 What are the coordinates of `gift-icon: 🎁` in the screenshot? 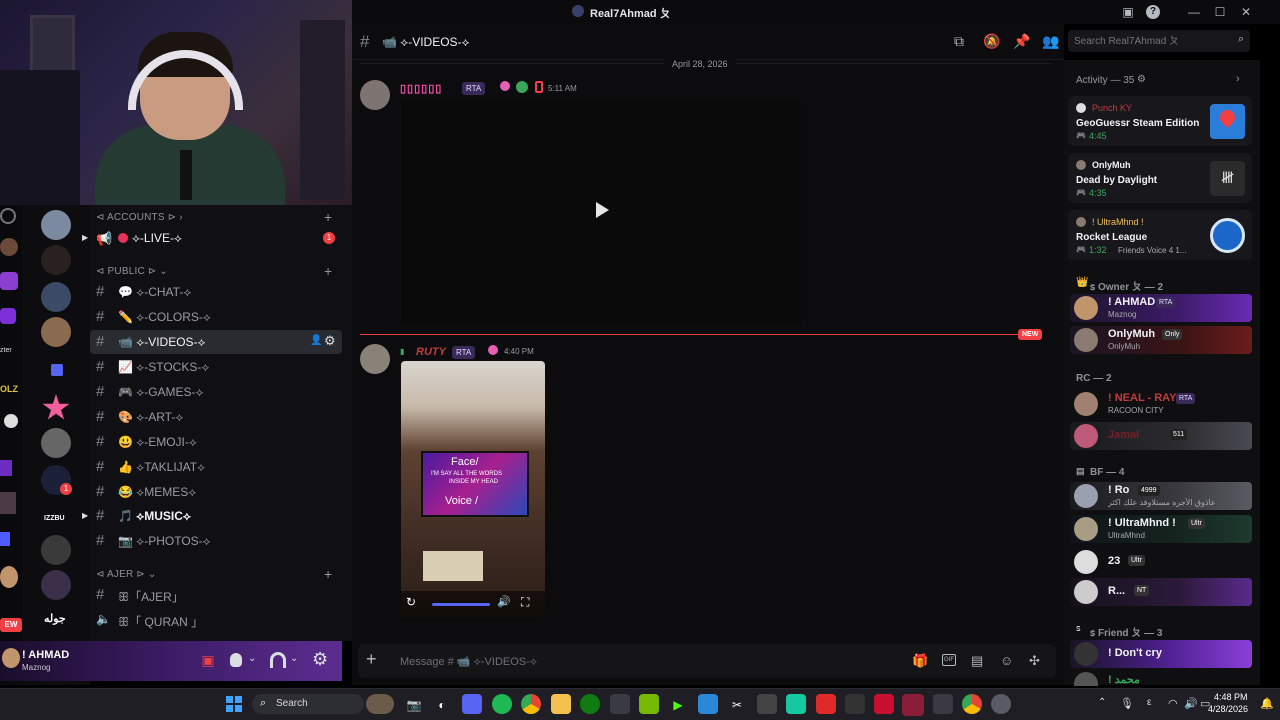 It's located at (920, 661).